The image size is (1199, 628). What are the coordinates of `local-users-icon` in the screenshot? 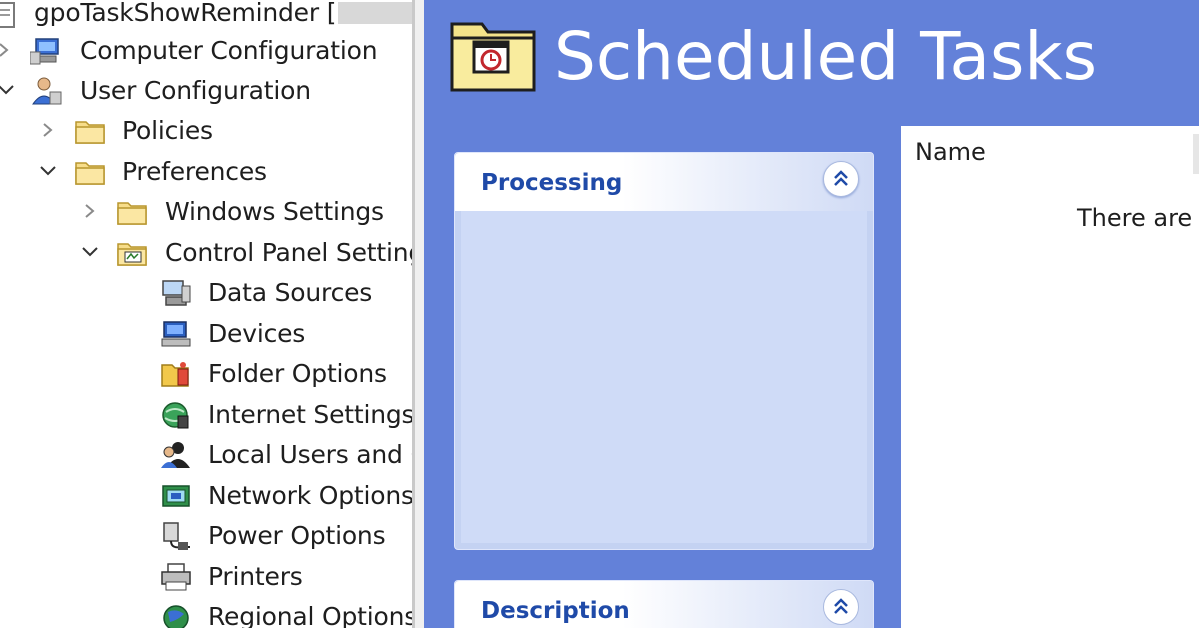 It's located at (175, 455).